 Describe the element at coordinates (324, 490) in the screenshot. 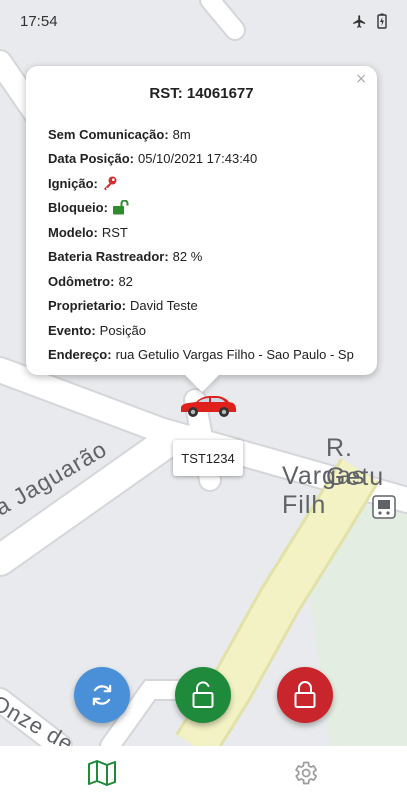

I see `street-label: Vargas Filh` at that location.